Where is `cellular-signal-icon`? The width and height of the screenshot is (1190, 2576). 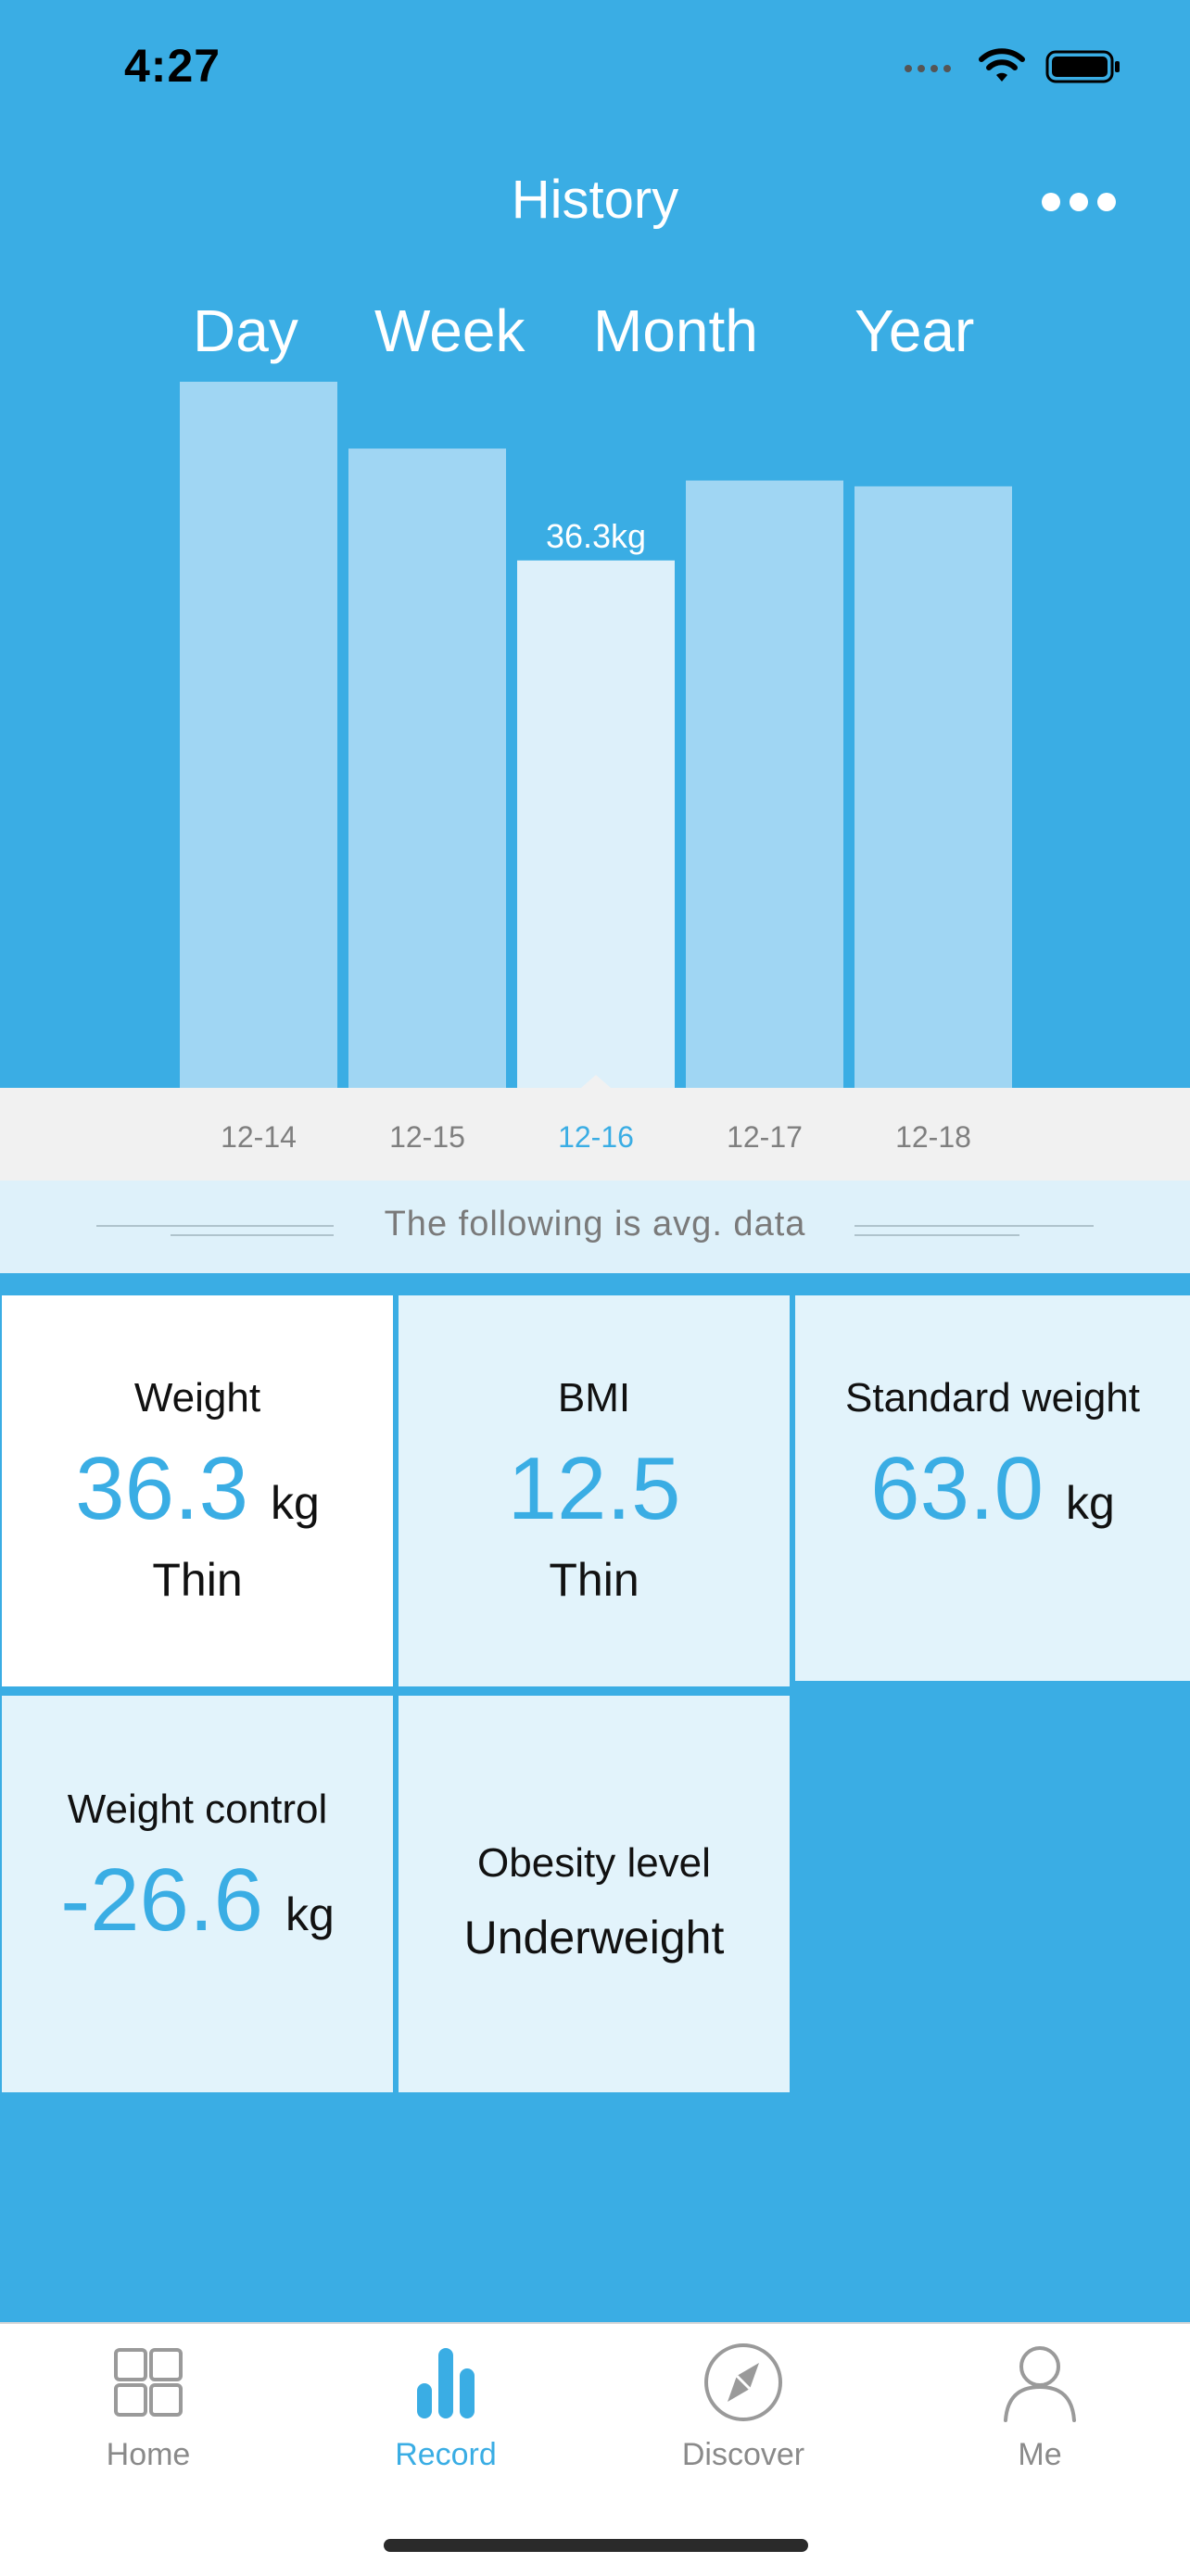 cellular-signal-icon is located at coordinates (928, 68).